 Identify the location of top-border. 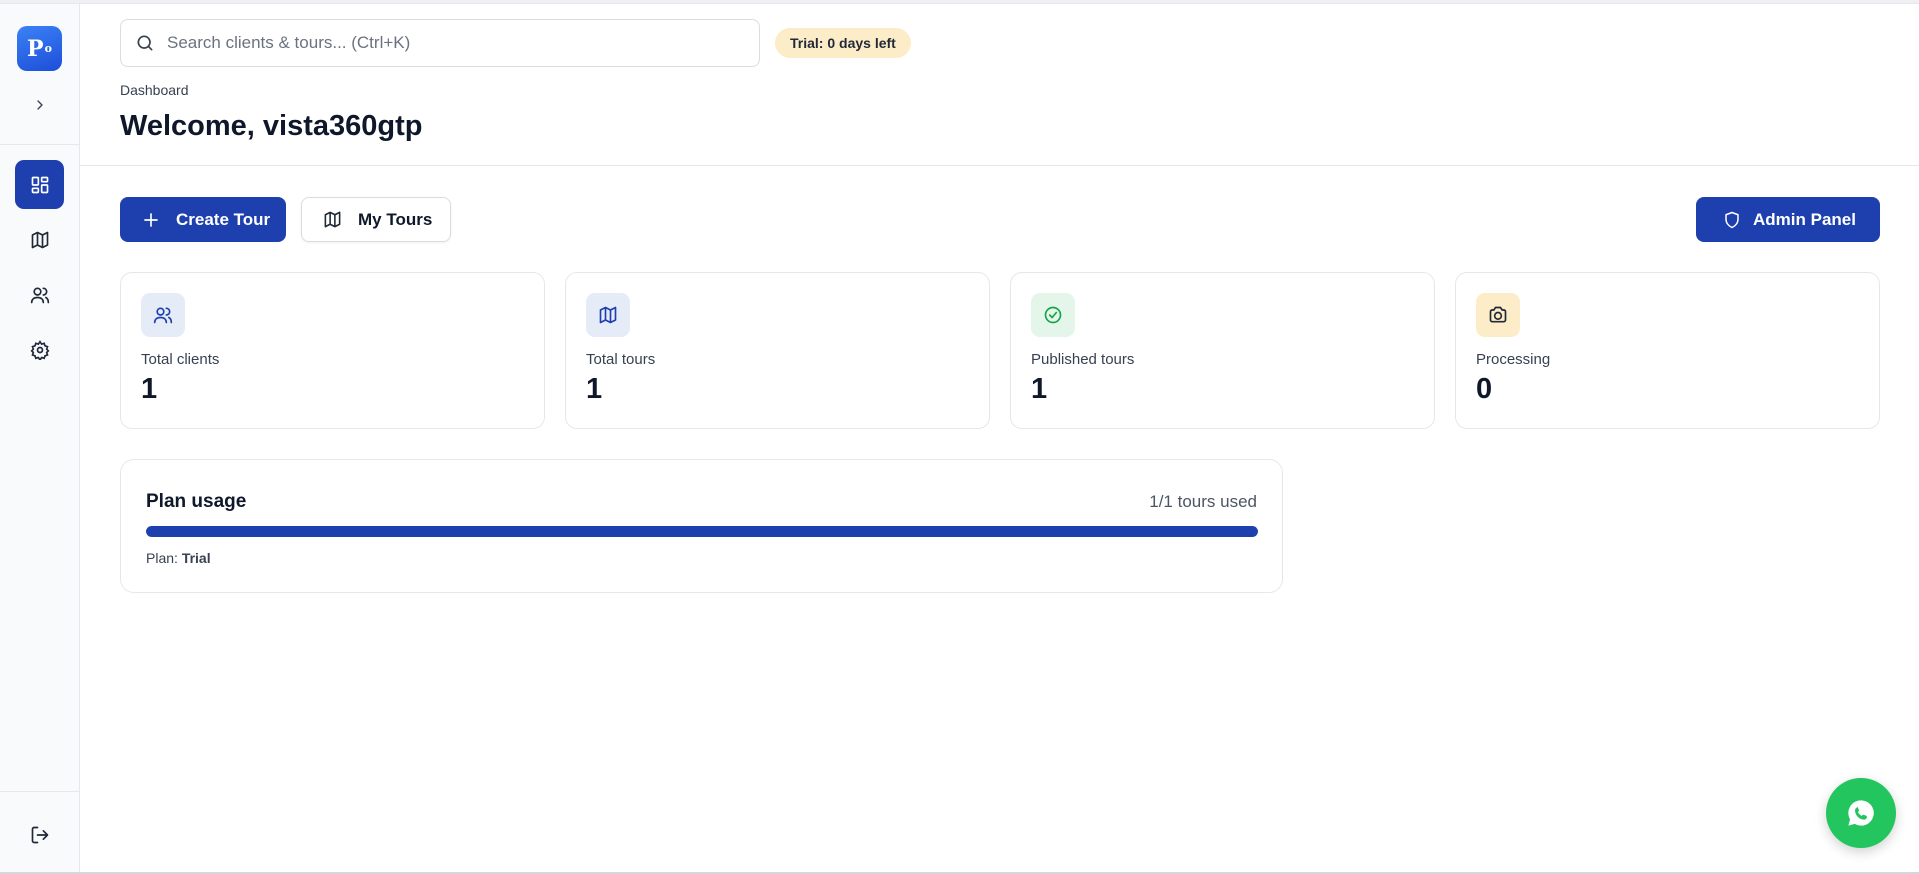
(959, 2).